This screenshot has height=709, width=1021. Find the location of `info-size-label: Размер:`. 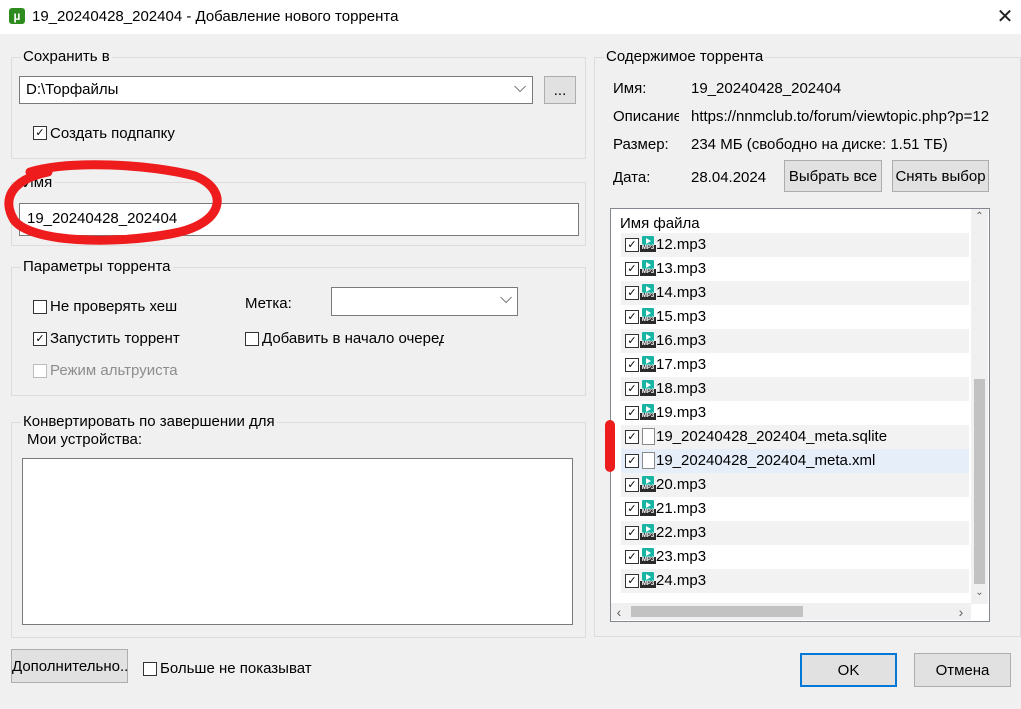

info-size-label: Размер: is located at coordinates (641, 144).